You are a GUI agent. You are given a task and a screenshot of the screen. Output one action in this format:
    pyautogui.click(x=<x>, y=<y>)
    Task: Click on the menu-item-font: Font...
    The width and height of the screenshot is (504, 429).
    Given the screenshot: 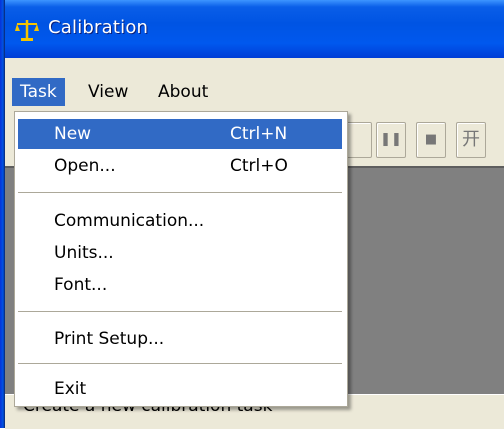 What is the action you would take?
    pyautogui.click(x=180, y=285)
    